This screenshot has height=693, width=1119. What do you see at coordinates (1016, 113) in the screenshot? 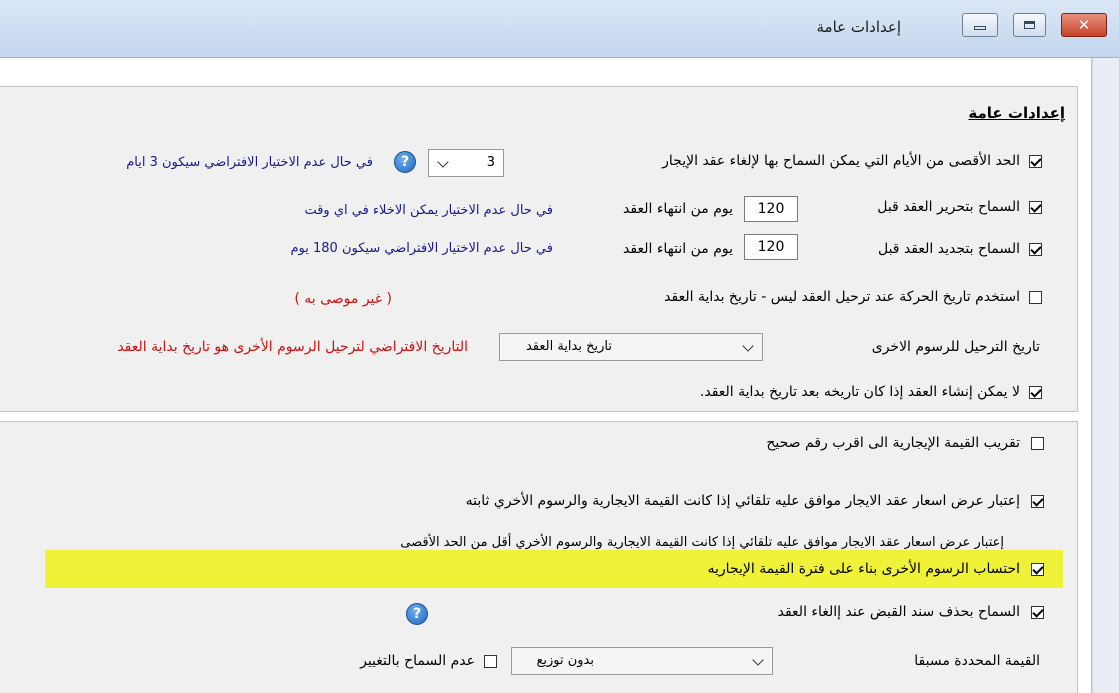
I see `section-title: إعدادات عامة` at bounding box center [1016, 113].